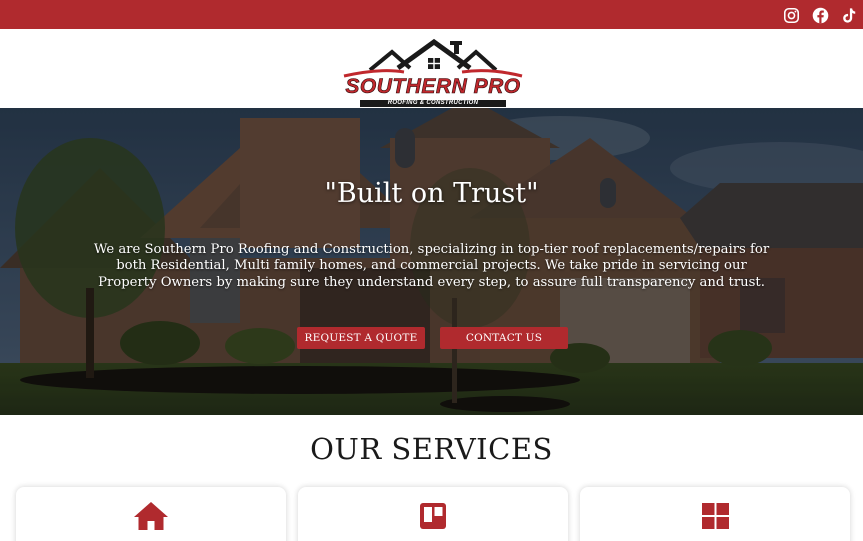 The width and height of the screenshot is (863, 541). What do you see at coordinates (433, 58) in the screenshot?
I see `roof-logo-icon` at bounding box center [433, 58].